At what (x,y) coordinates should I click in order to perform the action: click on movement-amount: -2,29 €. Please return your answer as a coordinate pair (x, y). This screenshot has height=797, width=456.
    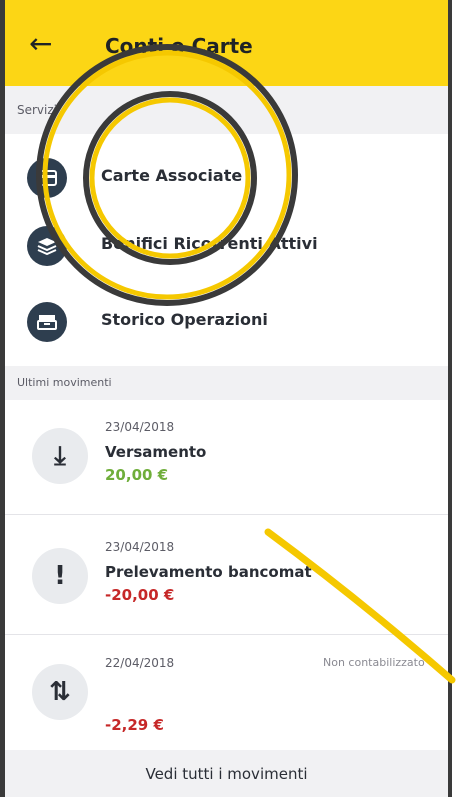
    Looking at the image, I should click on (134, 725).